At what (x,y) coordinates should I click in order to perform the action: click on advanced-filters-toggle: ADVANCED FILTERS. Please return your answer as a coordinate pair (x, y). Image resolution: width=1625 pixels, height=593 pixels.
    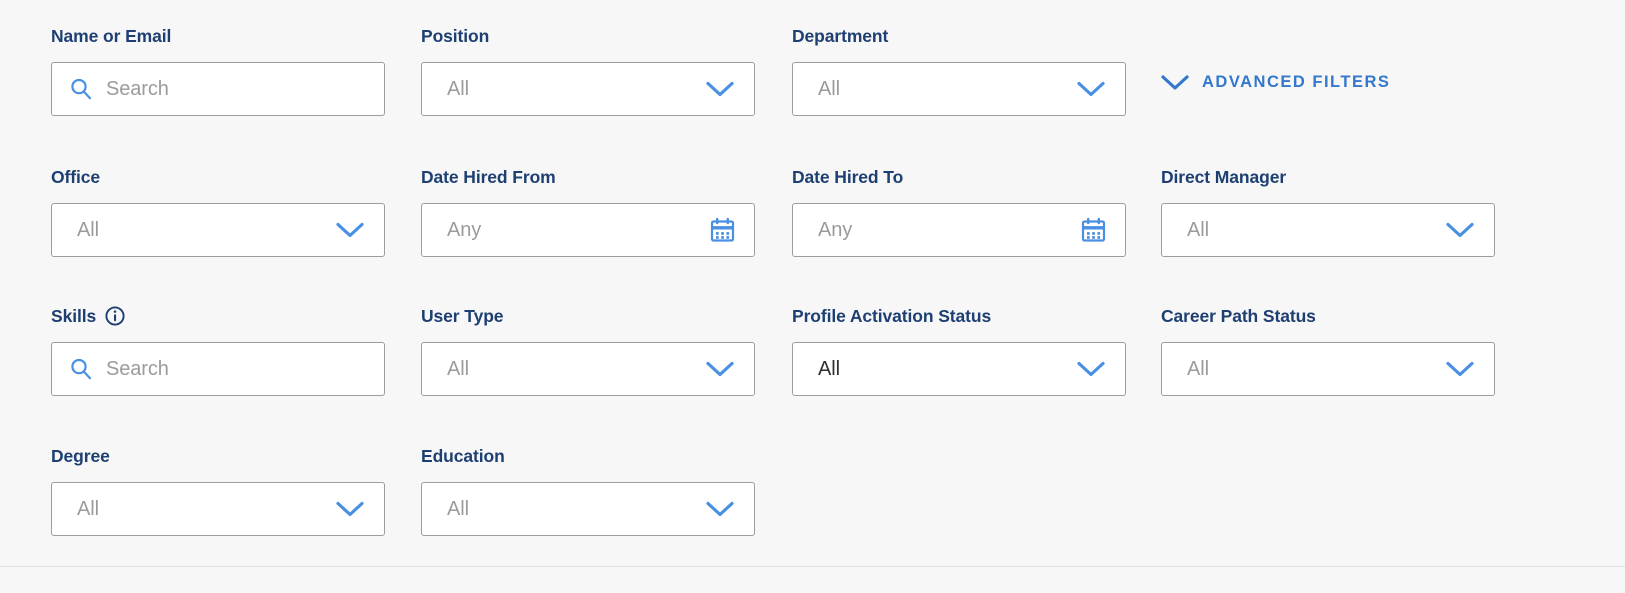
    Looking at the image, I should click on (1275, 82).